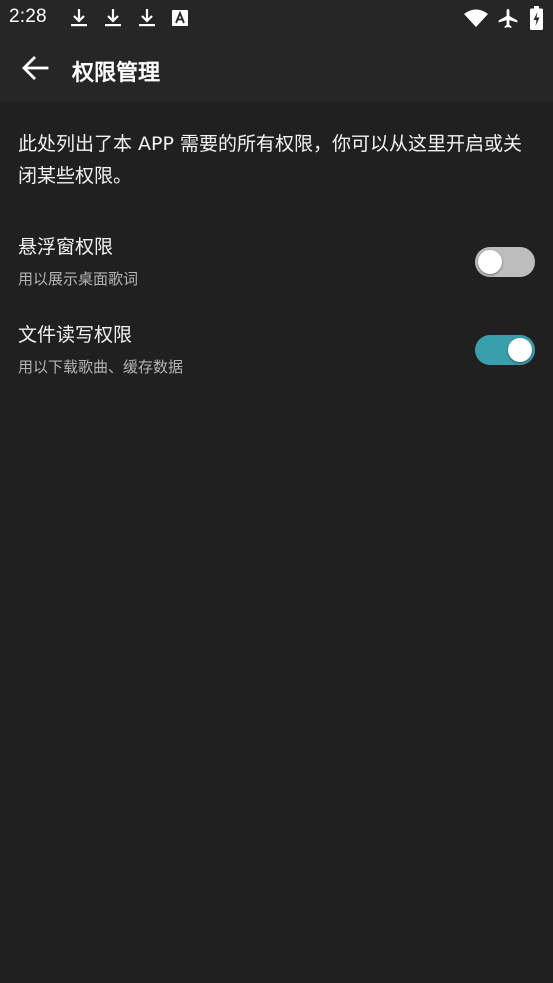 Image resolution: width=553 pixels, height=983 pixels. What do you see at coordinates (476, 18) in the screenshot?
I see `wifi-icon` at bounding box center [476, 18].